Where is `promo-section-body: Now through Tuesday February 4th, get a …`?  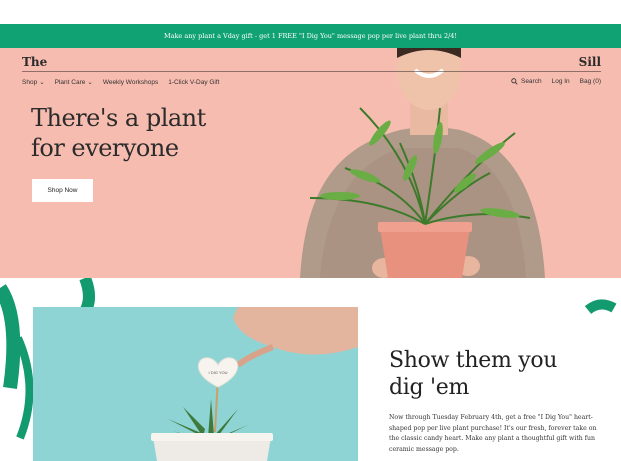
promo-section-body: Now through Tuesday February 4th, get a … is located at coordinates (493, 433).